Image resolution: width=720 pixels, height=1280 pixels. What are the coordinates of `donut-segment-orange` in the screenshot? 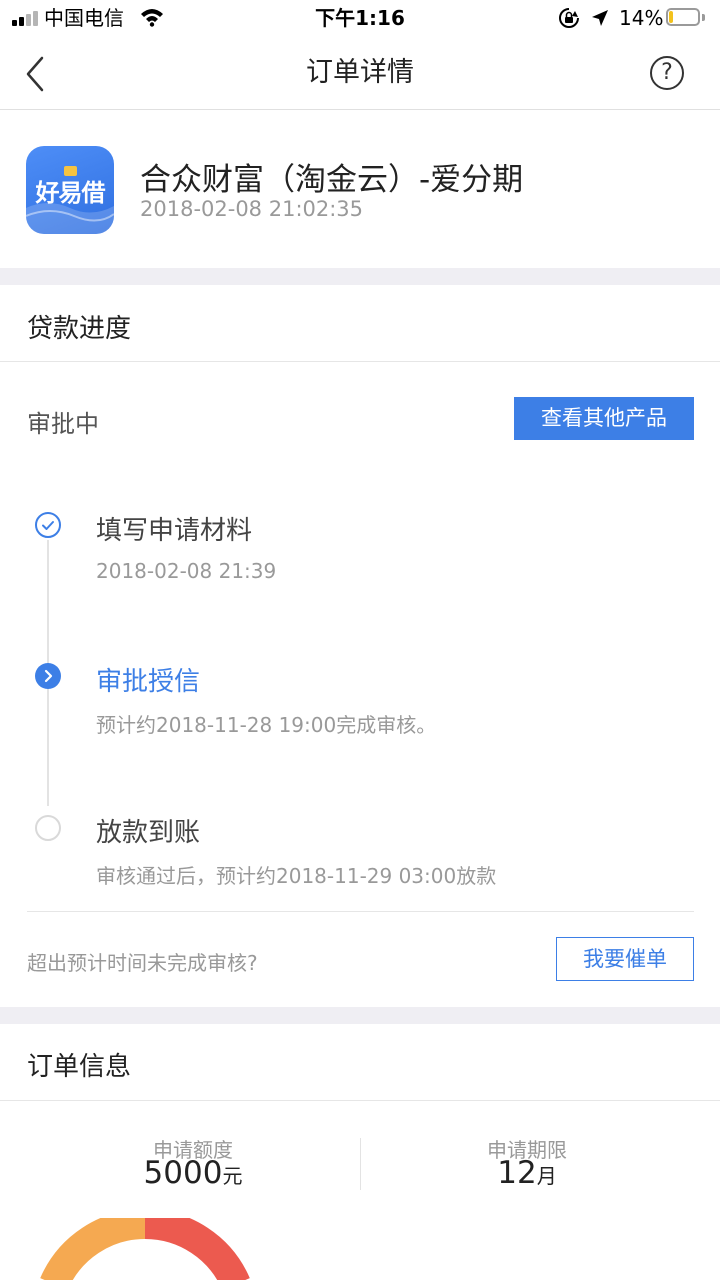 It's located at (93, 1249).